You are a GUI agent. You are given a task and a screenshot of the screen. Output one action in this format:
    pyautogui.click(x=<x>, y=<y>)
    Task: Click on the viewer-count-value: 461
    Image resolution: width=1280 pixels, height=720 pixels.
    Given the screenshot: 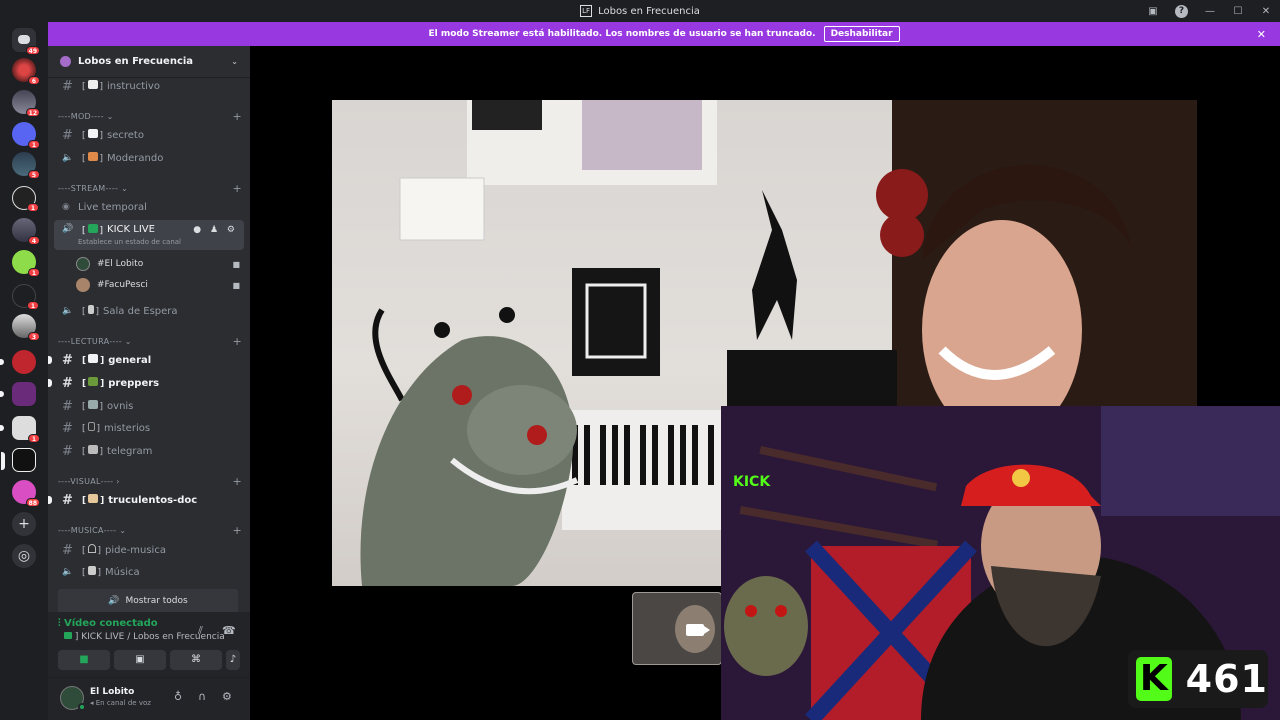 What is the action you would take?
    pyautogui.click(x=1226, y=679)
    